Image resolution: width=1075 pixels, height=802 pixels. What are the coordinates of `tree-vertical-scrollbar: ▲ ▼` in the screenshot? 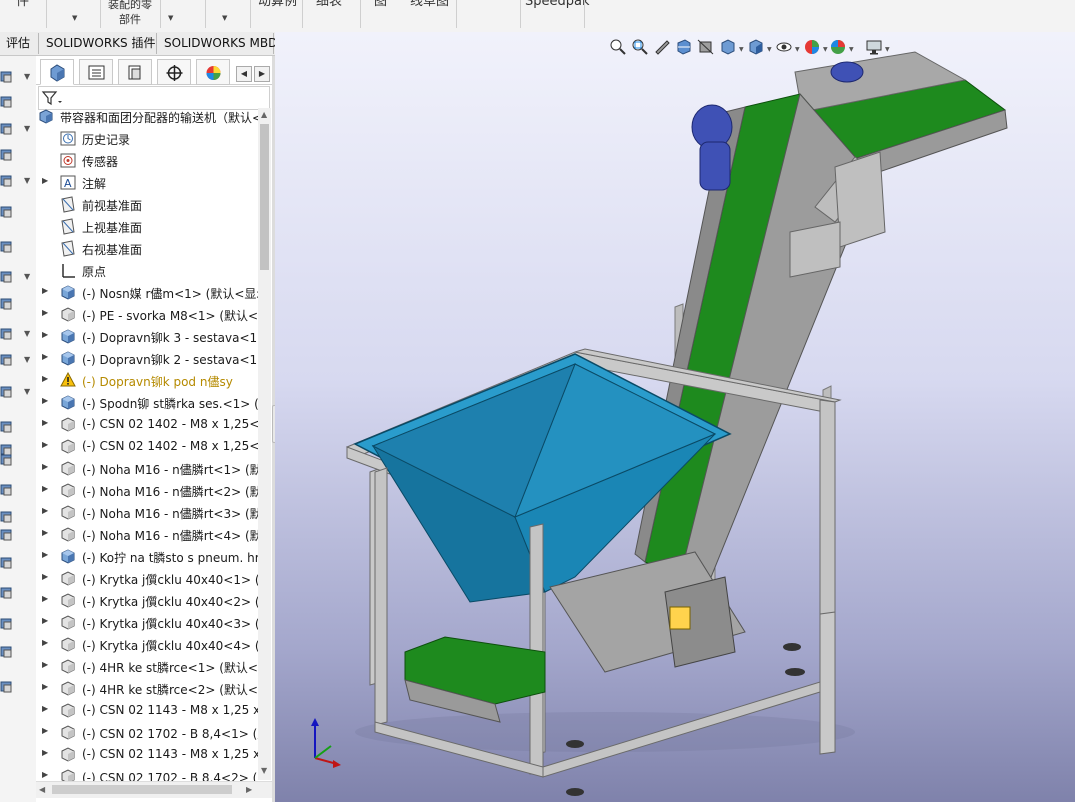 It's located at (264, 444).